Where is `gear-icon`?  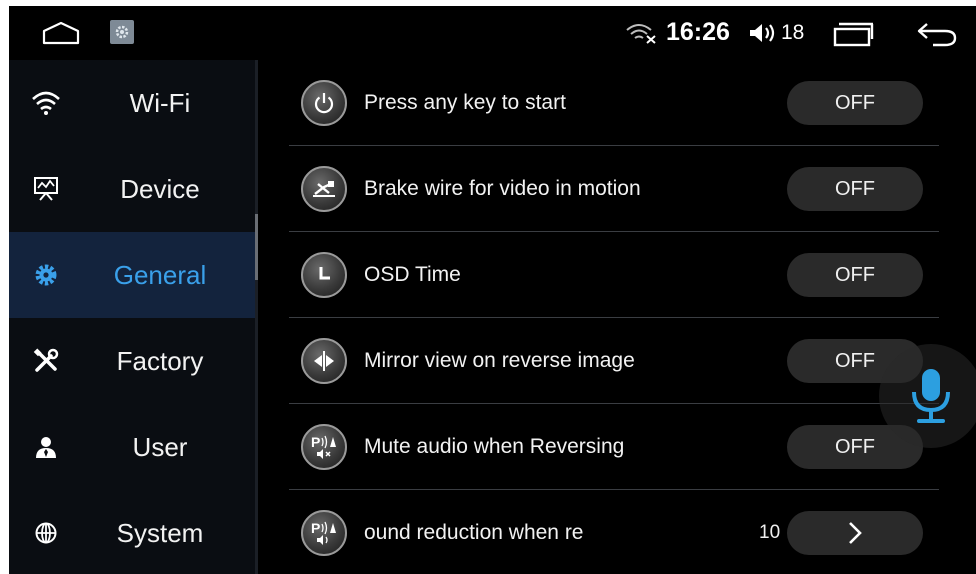
gear-icon is located at coordinates (46, 275).